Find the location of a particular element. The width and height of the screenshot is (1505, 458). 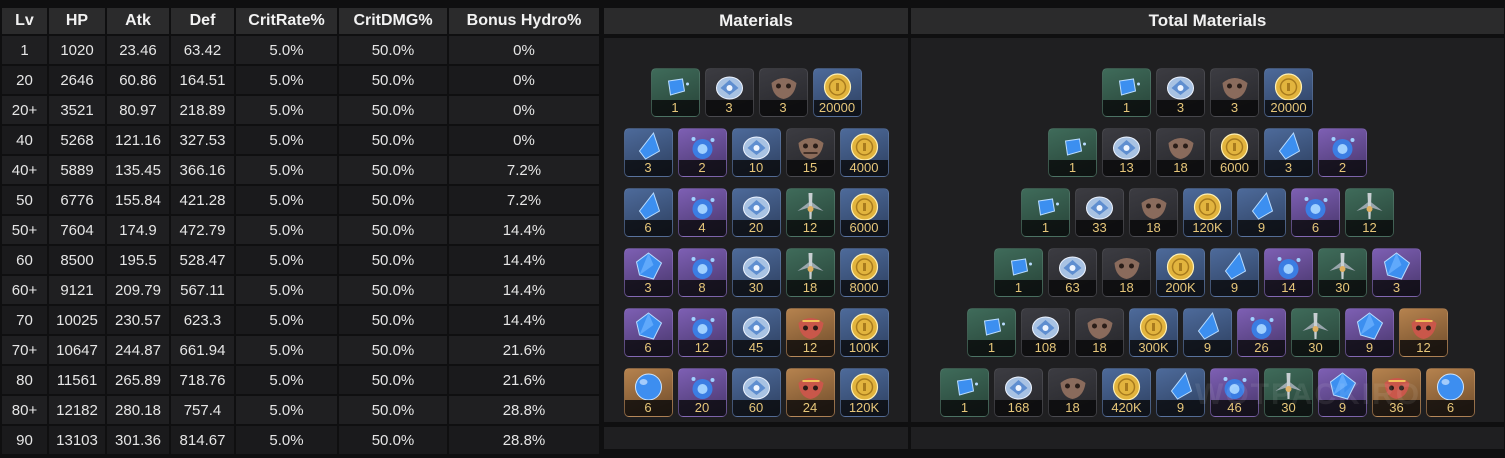

material-item: 100K is located at coordinates (864, 332).